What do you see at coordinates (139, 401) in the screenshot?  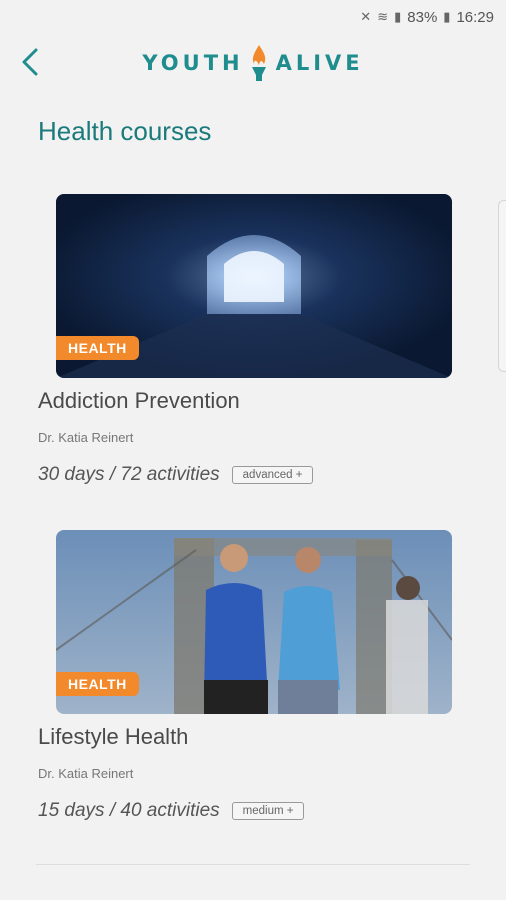 I see `course-title: Addiction Prevention` at bounding box center [139, 401].